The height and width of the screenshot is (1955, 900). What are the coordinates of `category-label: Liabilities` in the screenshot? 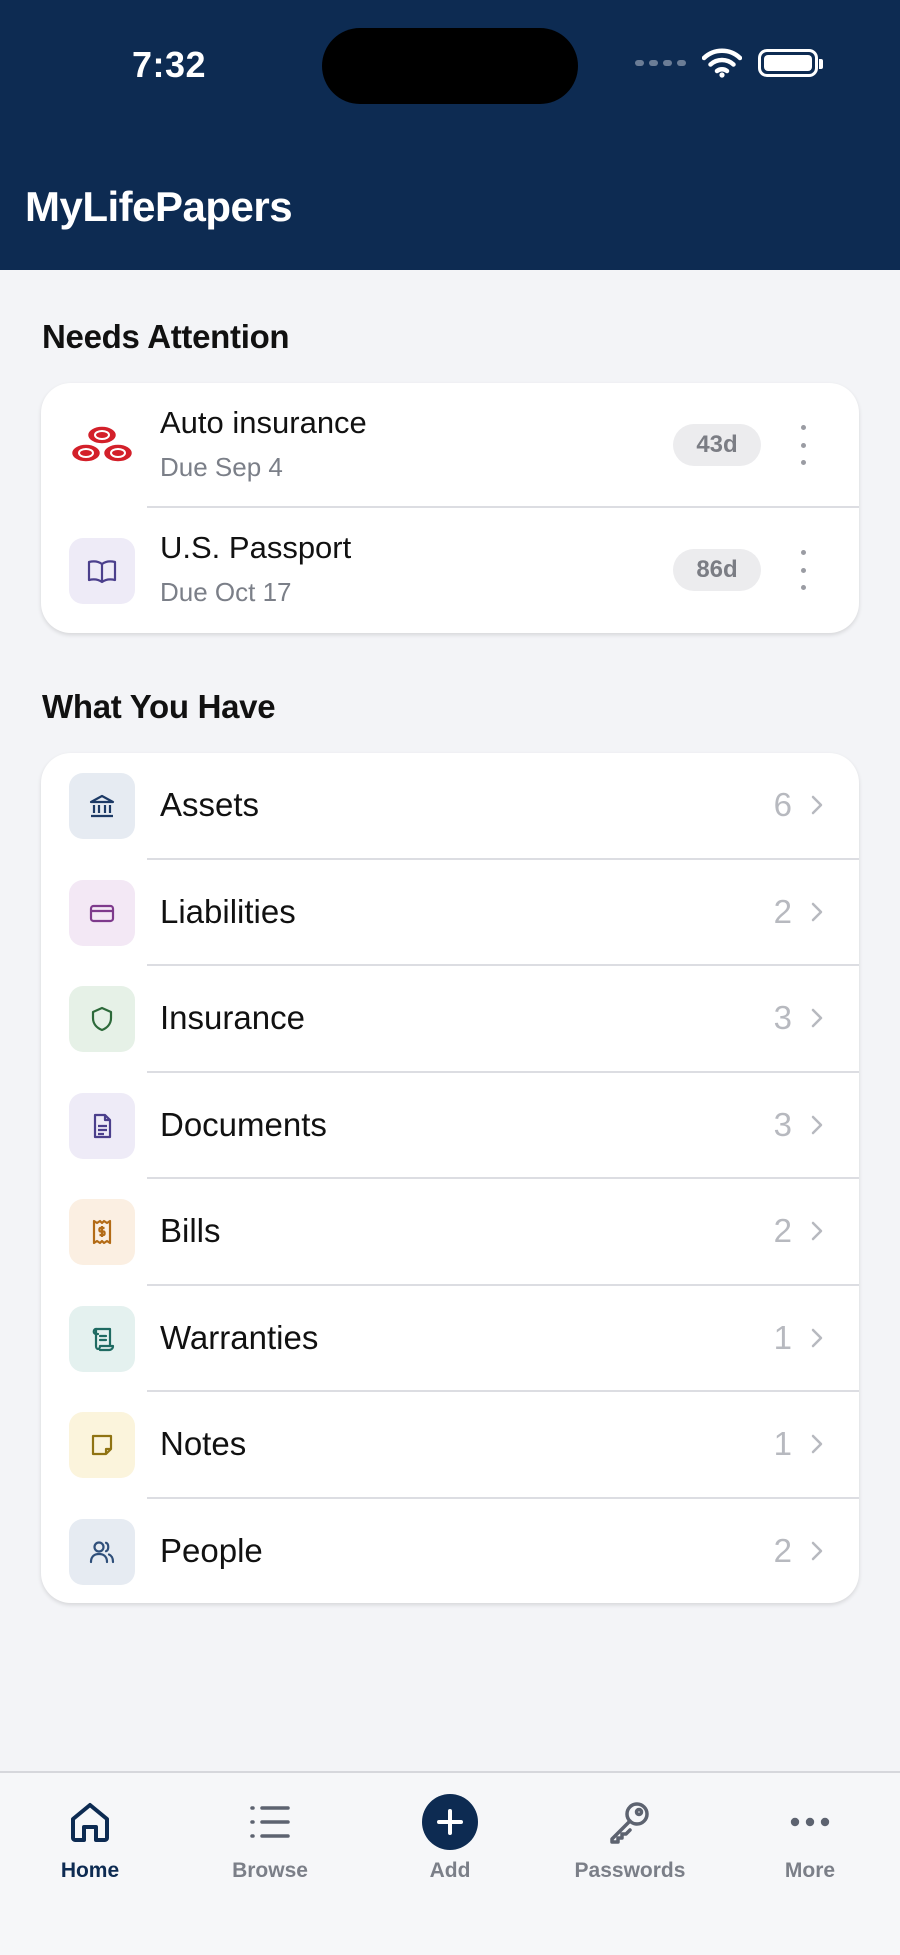 It's located at (228, 911).